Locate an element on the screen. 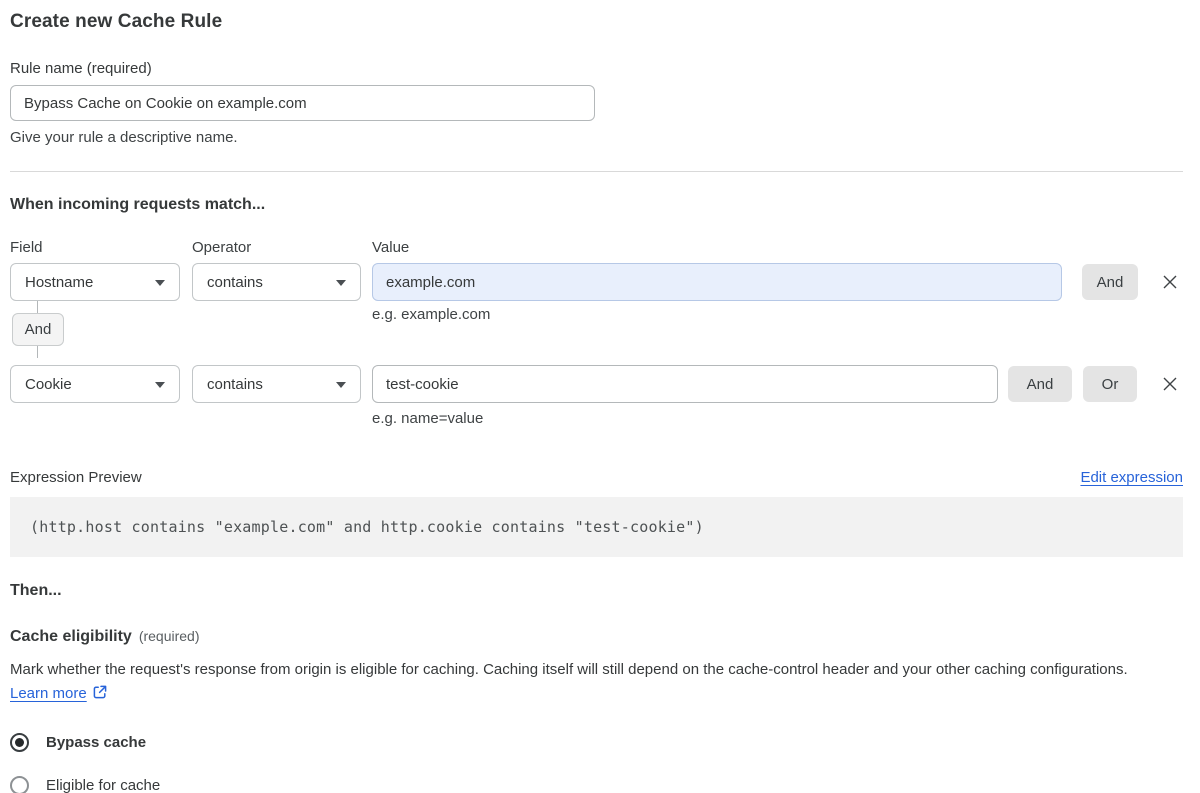 The image size is (1200, 793). page-title: Create new Cache Rule is located at coordinates (116, 21).